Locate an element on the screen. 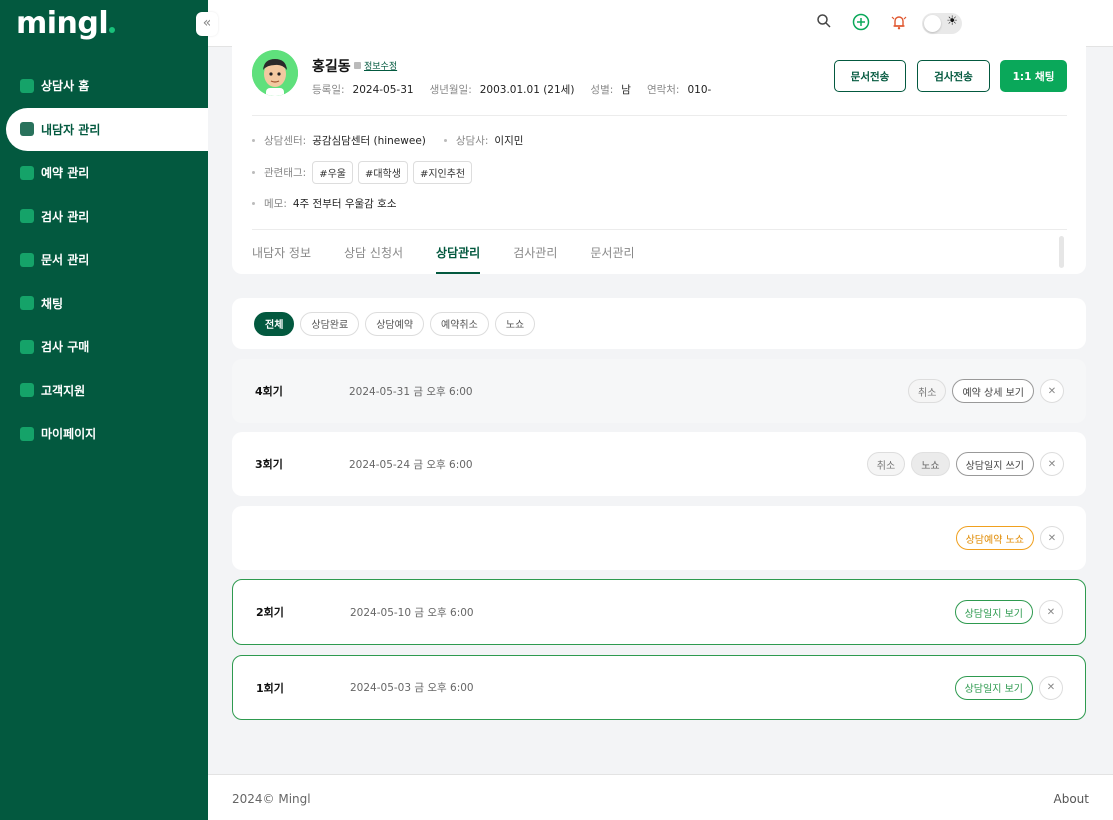 This screenshot has width=1113, height=820. document-icon is located at coordinates (27, 259).